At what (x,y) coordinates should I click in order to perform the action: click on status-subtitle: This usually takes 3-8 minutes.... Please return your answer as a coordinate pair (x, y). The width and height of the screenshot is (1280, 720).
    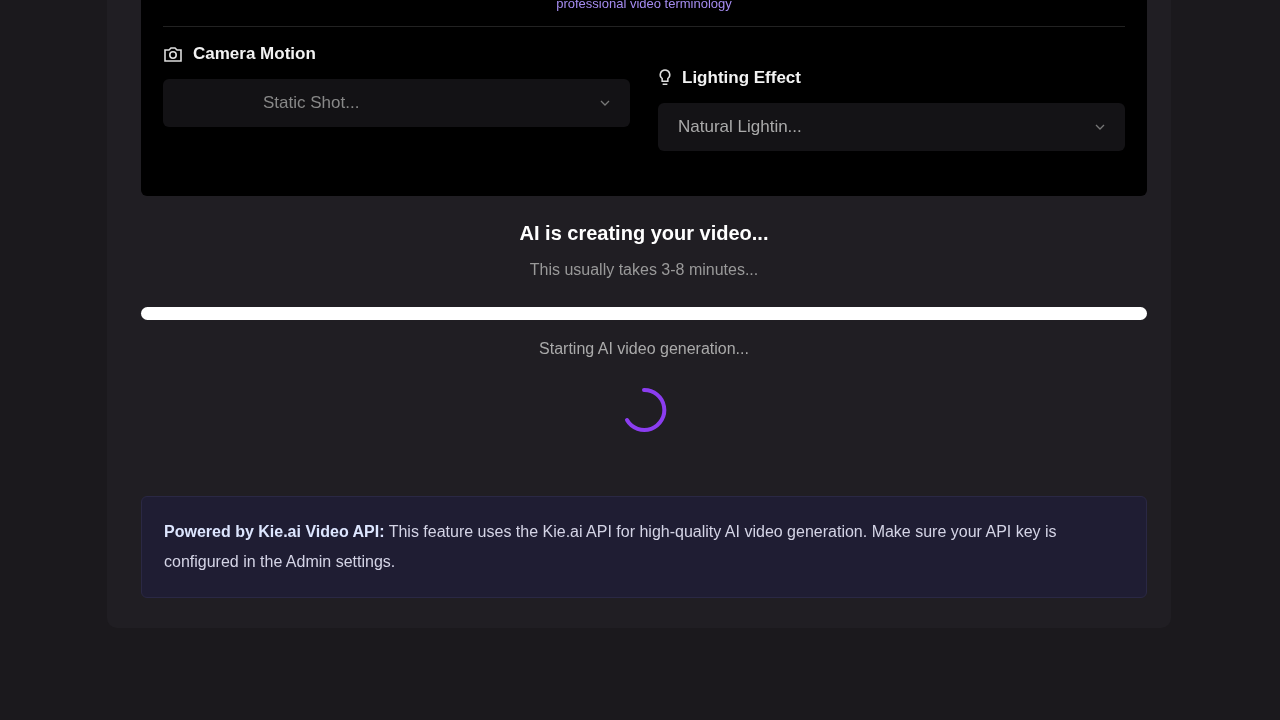
    Looking at the image, I should click on (644, 270).